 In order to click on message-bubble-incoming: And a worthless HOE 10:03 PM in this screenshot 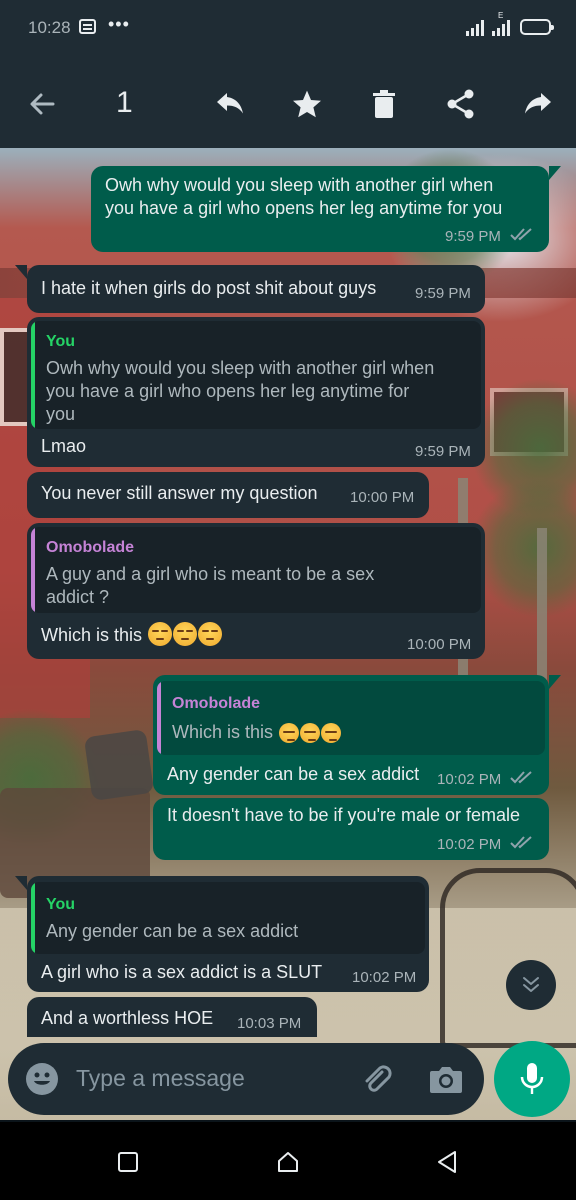, I will do `click(172, 1017)`.